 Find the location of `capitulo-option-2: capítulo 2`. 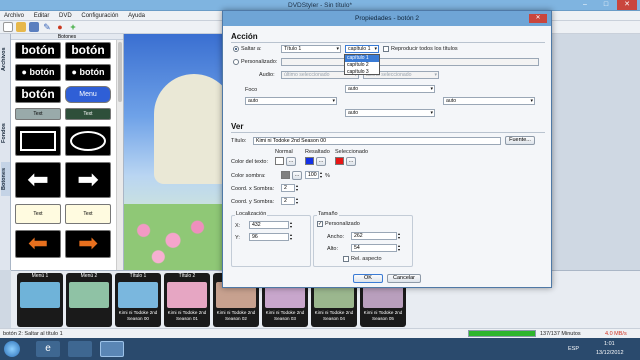

capitulo-option-2: capítulo 2 is located at coordinates (362, 65).